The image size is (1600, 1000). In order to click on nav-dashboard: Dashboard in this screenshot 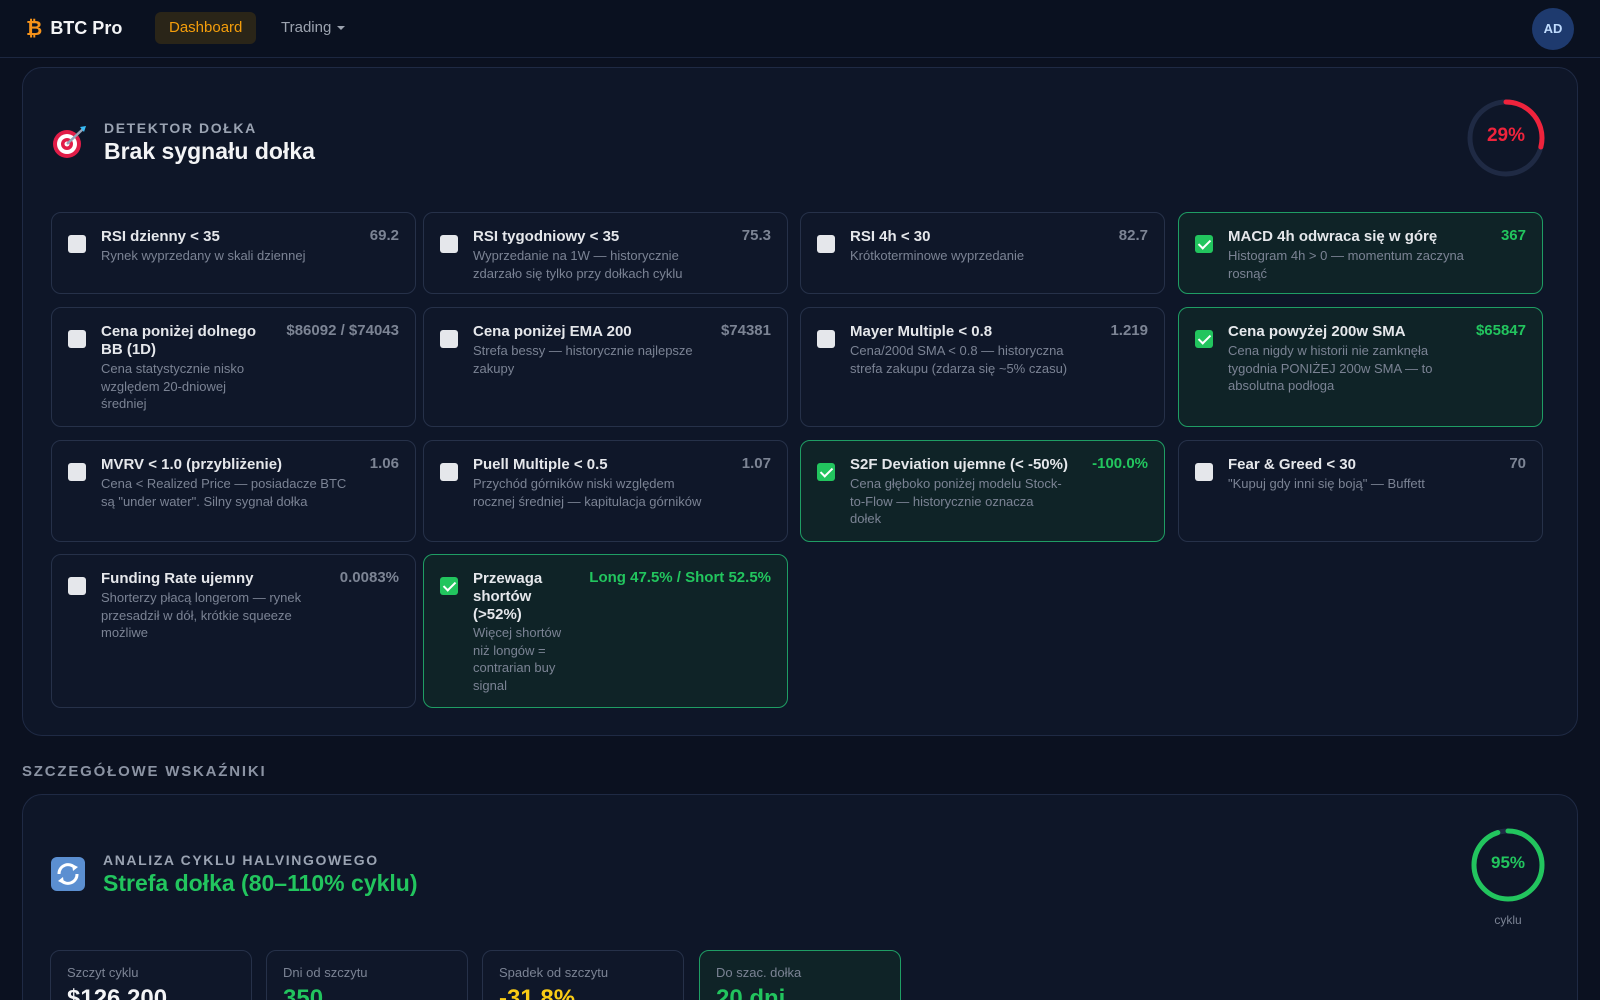, I will do `click(206, 28)`.